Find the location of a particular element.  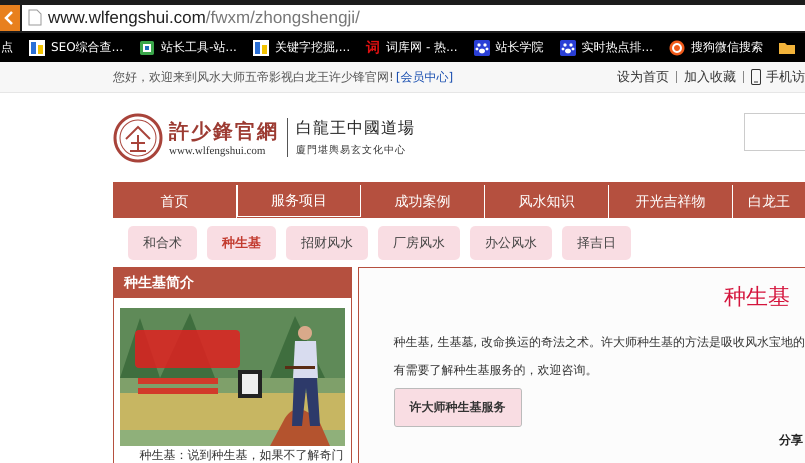

sidebar-title: 种生基简介 is located at coordinates (232, 283).